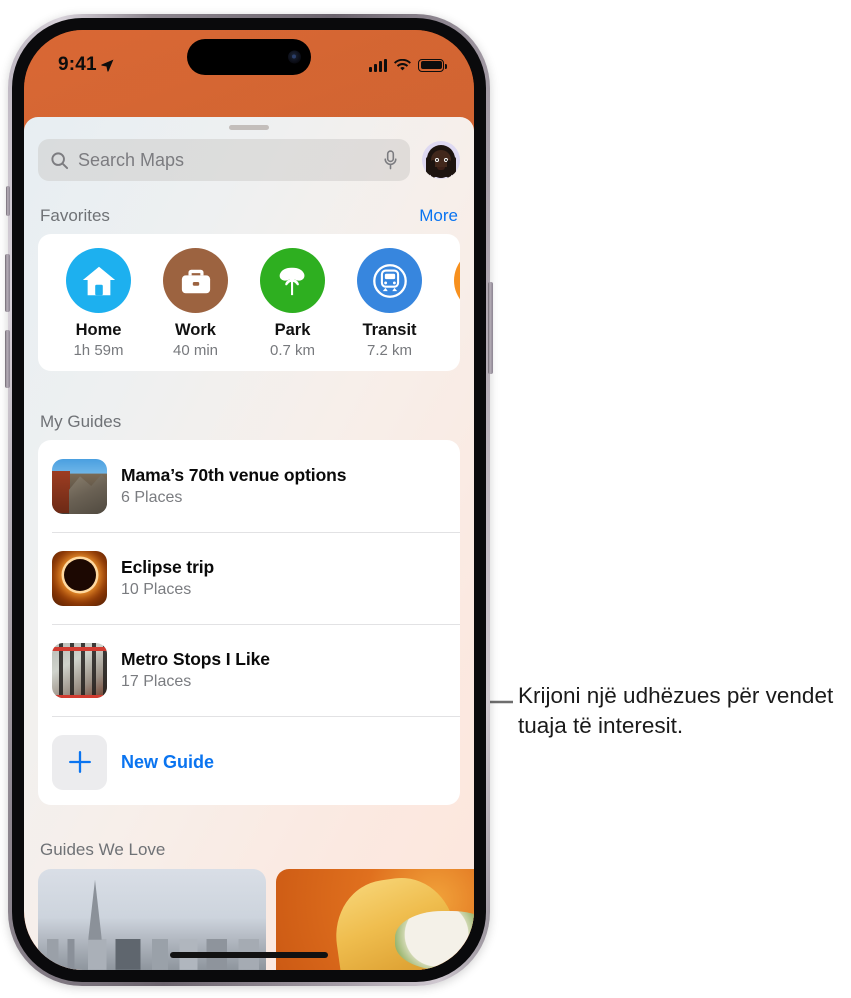 This screenshot has width=851, height=998. I want to click on favorite-transit-circle, so click(389, 280).